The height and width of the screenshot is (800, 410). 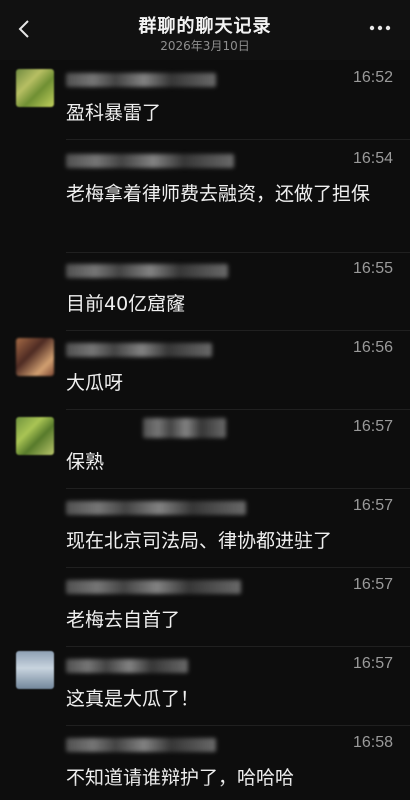 I want to click on message-text: 老梅去自首了, so click(x=123, y=620).